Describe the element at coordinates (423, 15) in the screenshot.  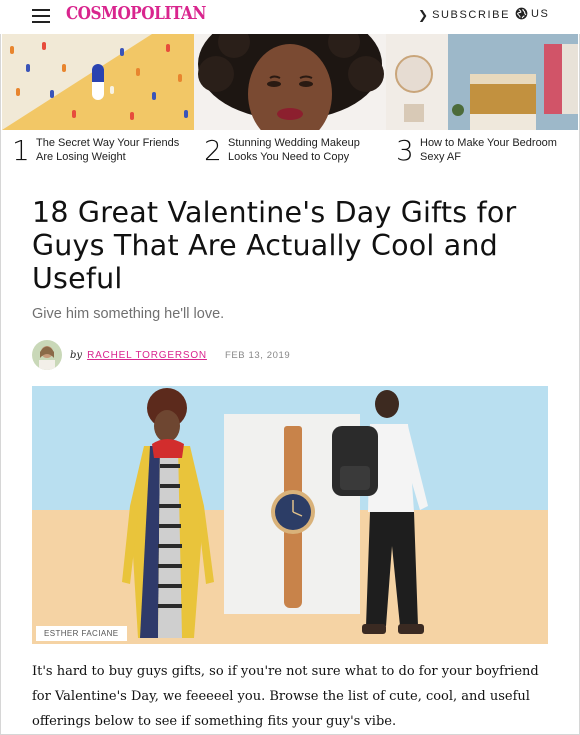
I see `chevron-right-icon: ❯` at that location.